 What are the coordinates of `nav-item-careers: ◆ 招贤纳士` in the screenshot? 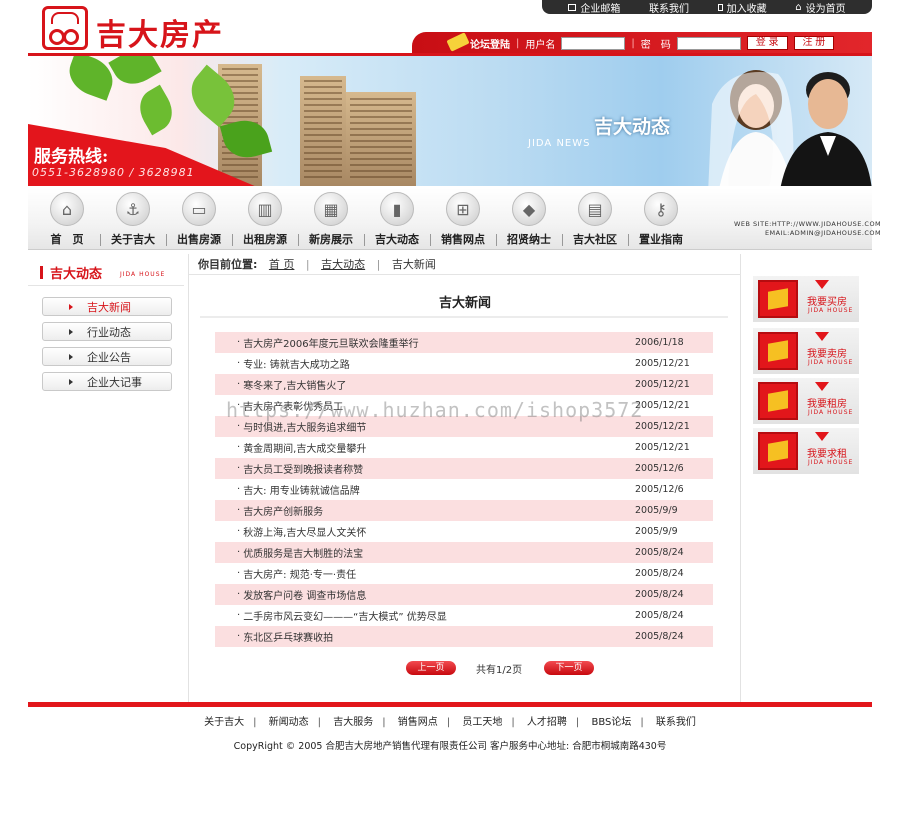 It's located at (529, 218).